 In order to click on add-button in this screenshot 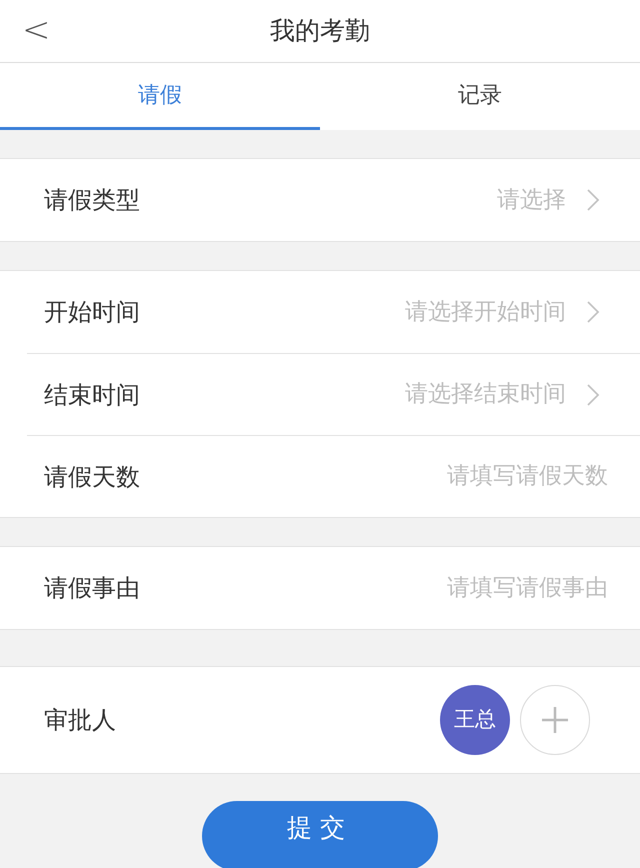, I will do `click(555, 720)`.